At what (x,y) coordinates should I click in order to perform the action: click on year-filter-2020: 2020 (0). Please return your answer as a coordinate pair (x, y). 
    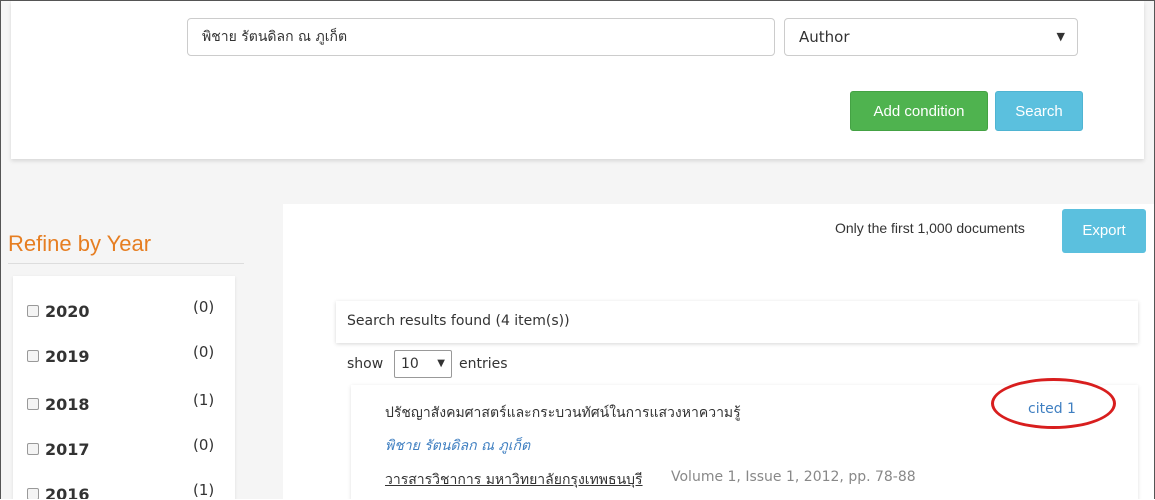
    Looking at the image, I should click on (124, 313).